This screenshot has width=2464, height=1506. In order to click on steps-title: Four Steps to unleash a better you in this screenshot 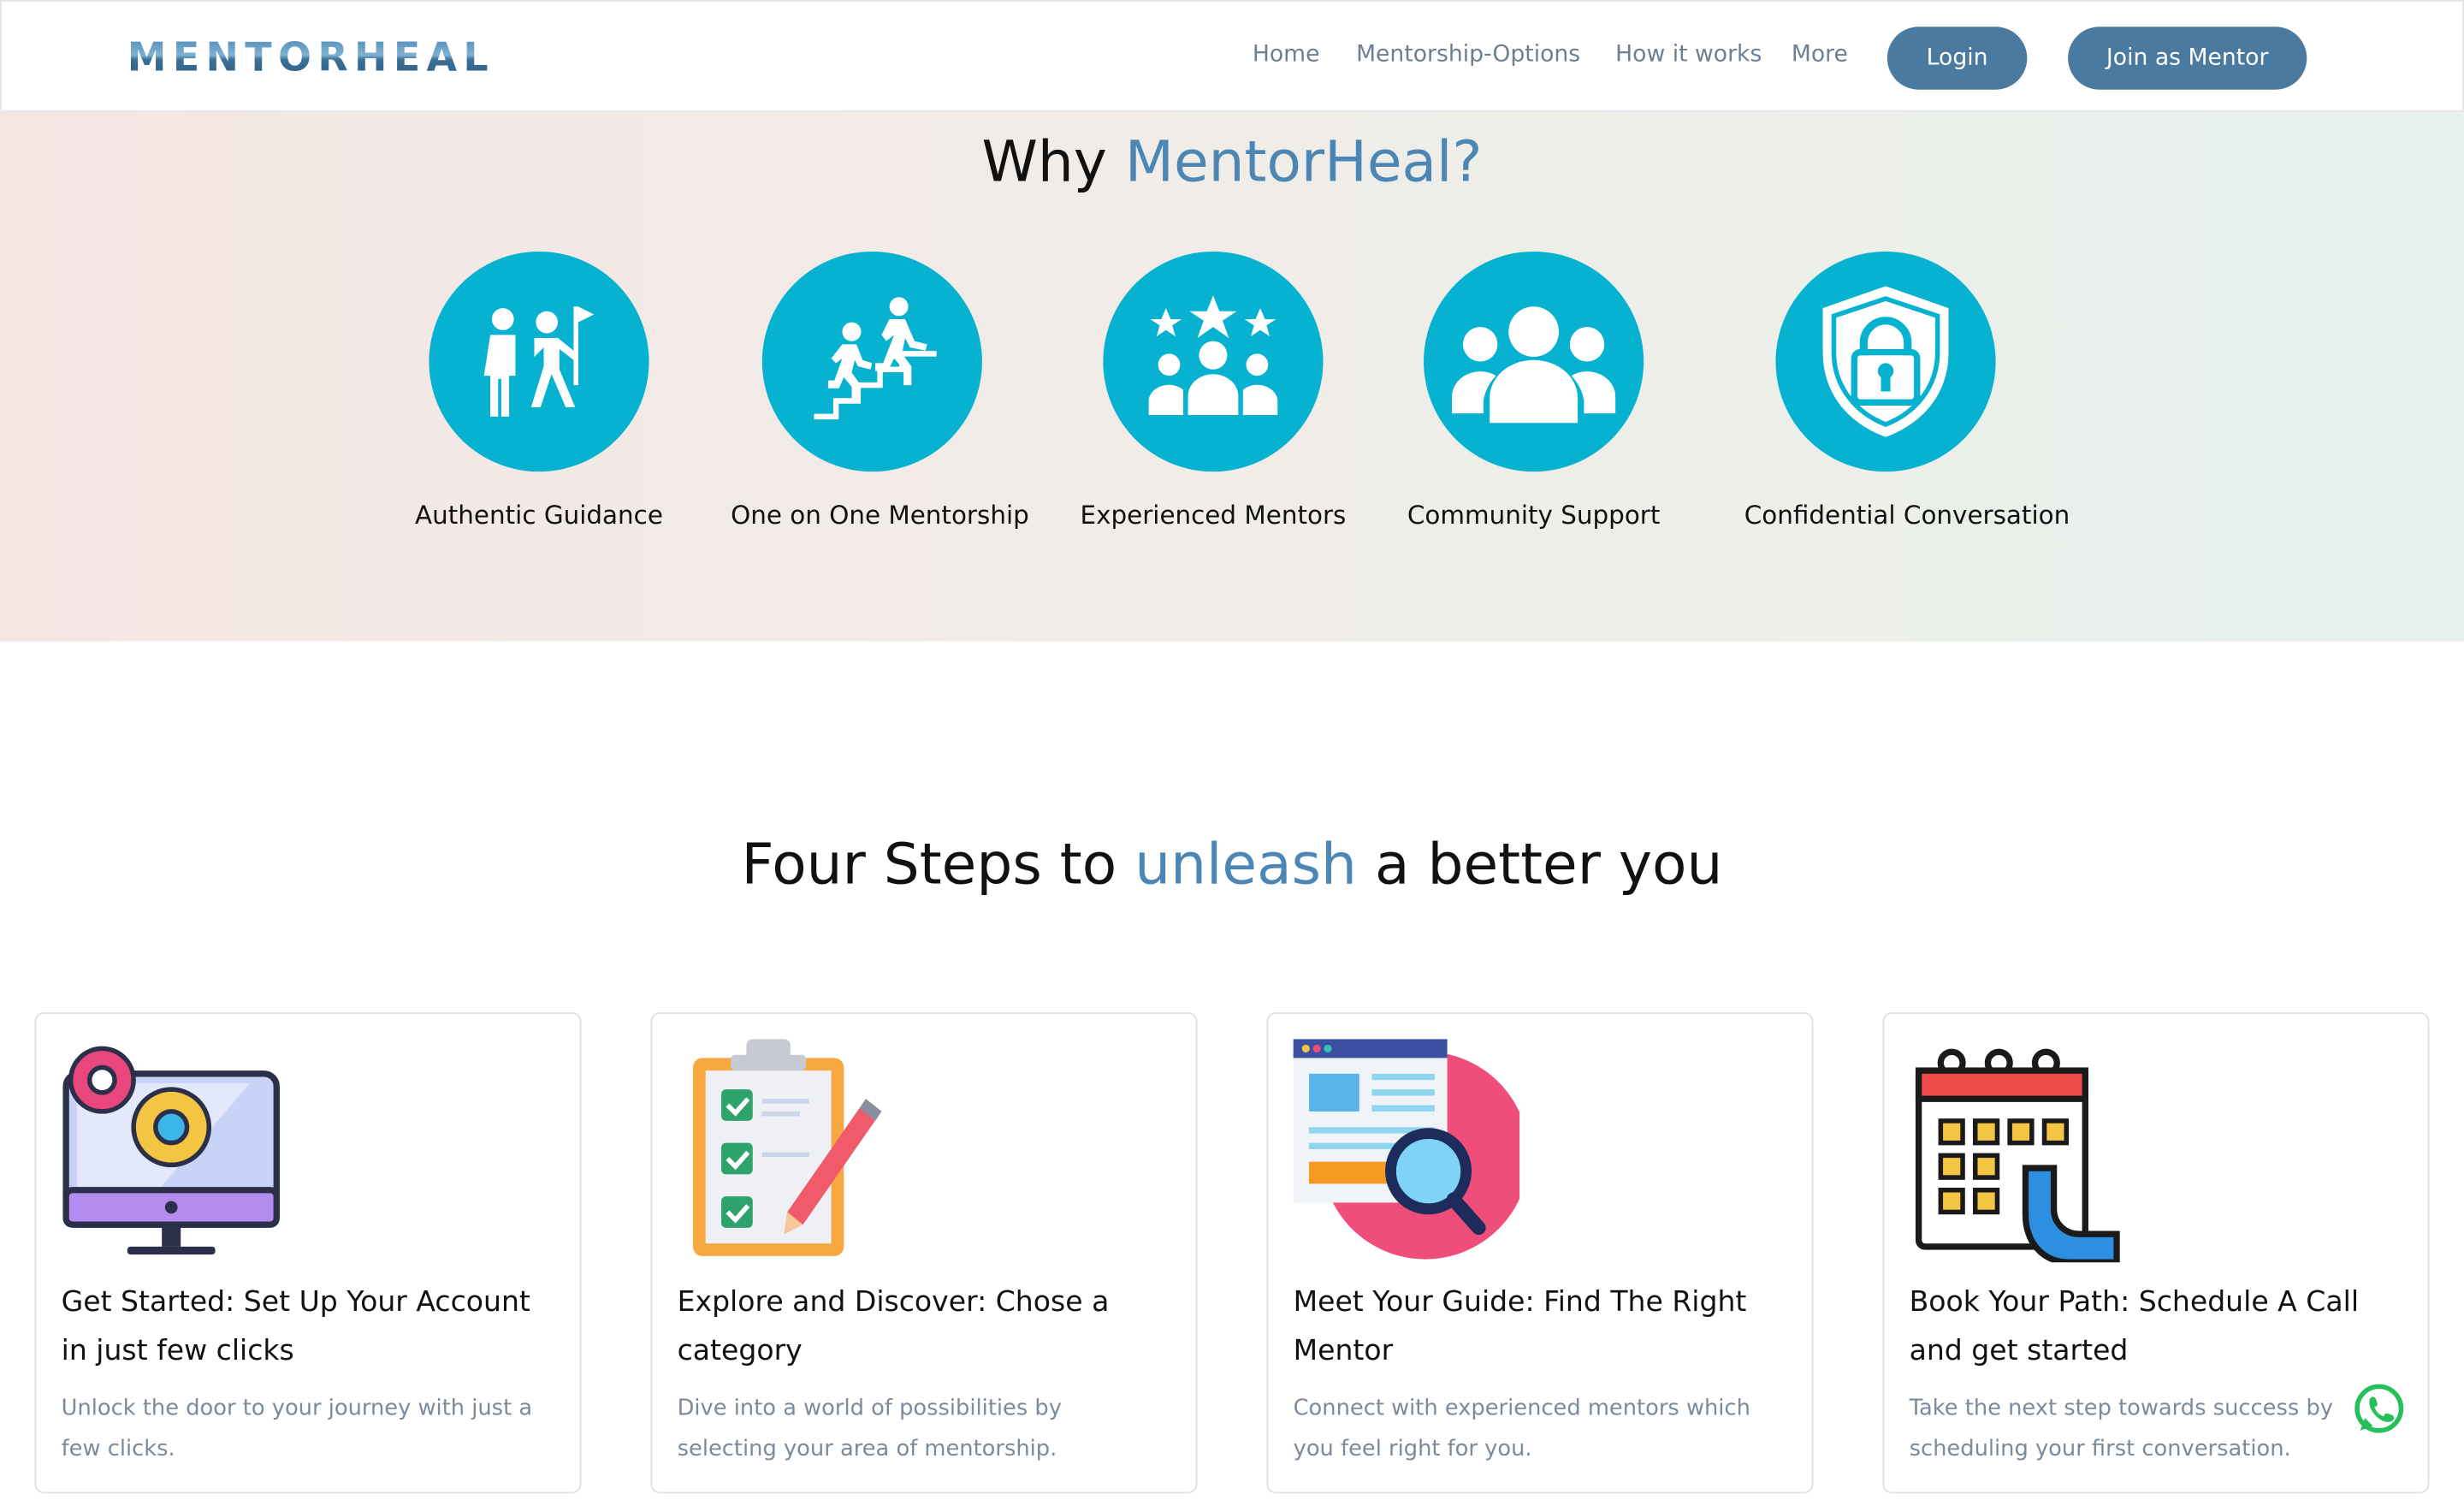, I will do `click(1232, 866)`.